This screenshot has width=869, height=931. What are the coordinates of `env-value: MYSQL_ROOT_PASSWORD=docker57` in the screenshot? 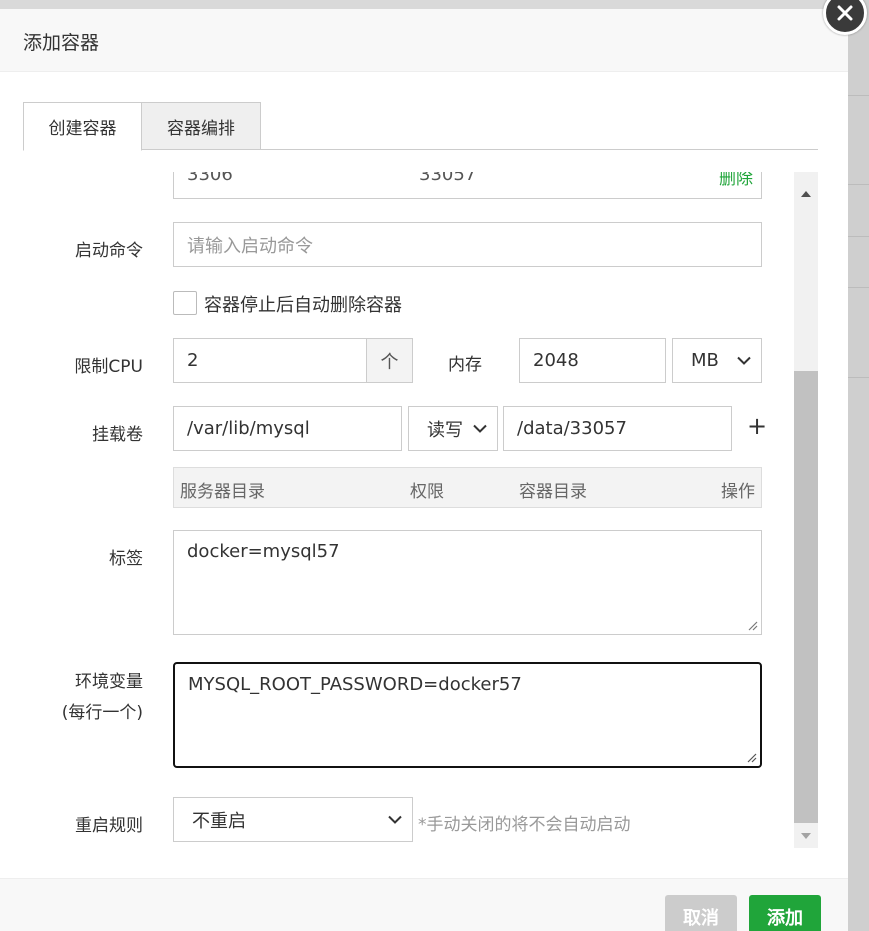 It's located at (355, 684).